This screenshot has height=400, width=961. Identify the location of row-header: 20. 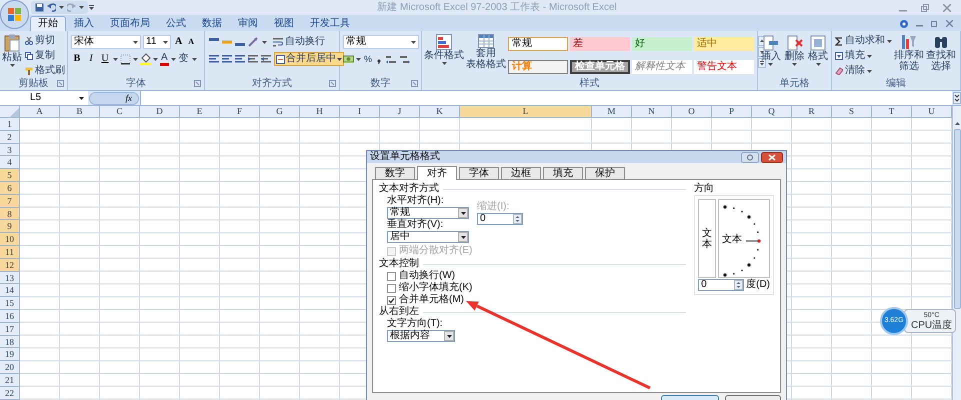
(10, 367).